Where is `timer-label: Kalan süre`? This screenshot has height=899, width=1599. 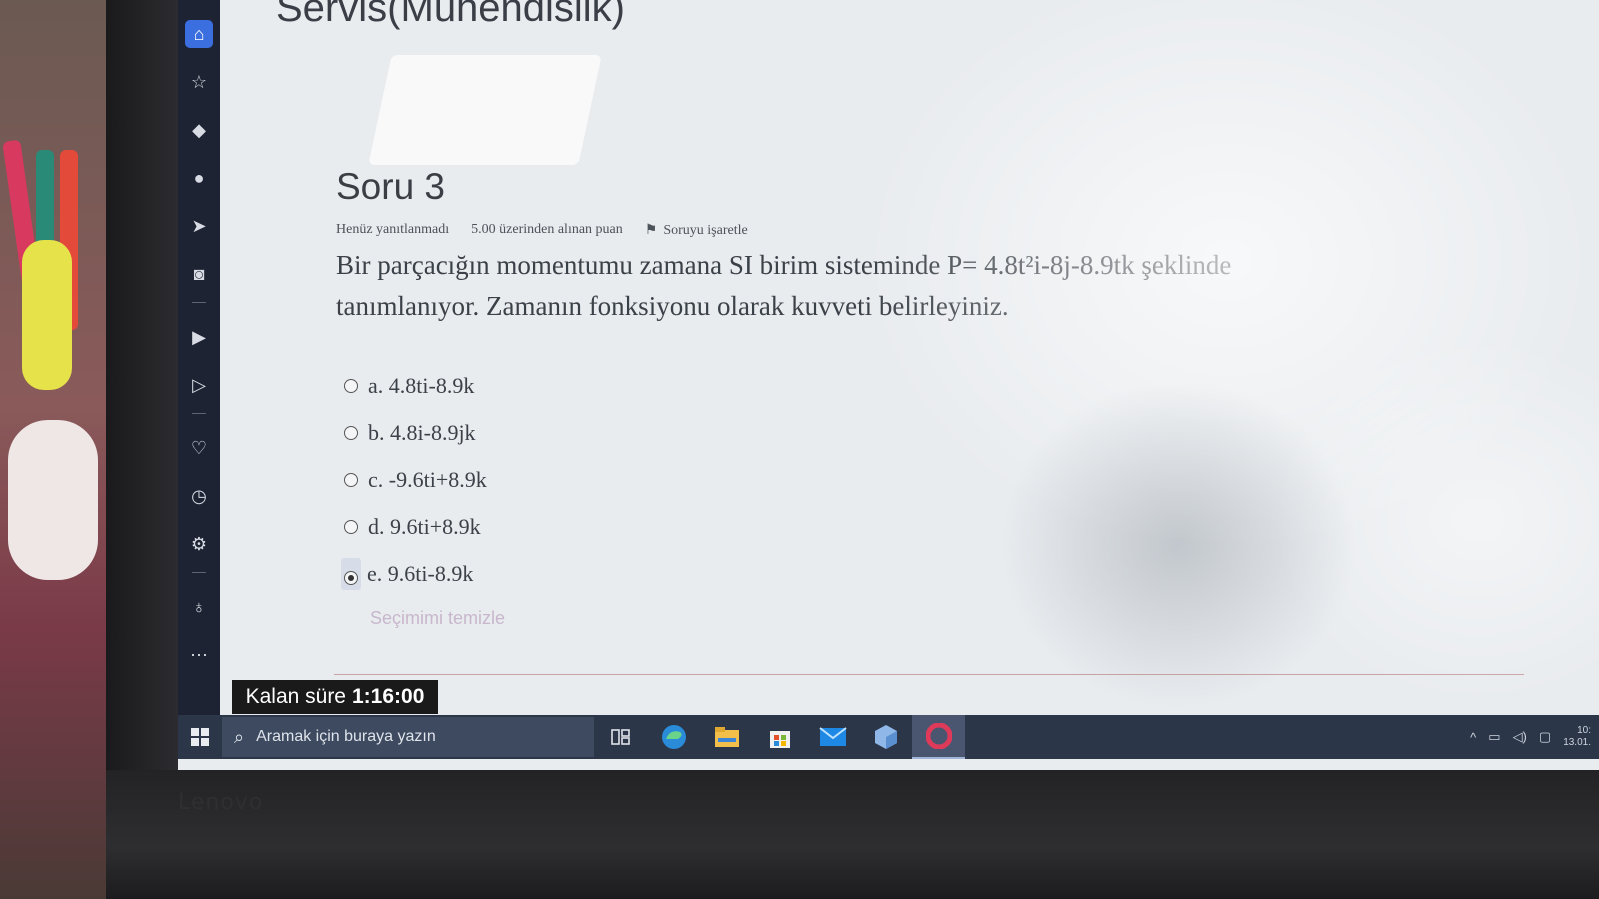
timer-label: Kalan süre is located at coordinates (295, 696).